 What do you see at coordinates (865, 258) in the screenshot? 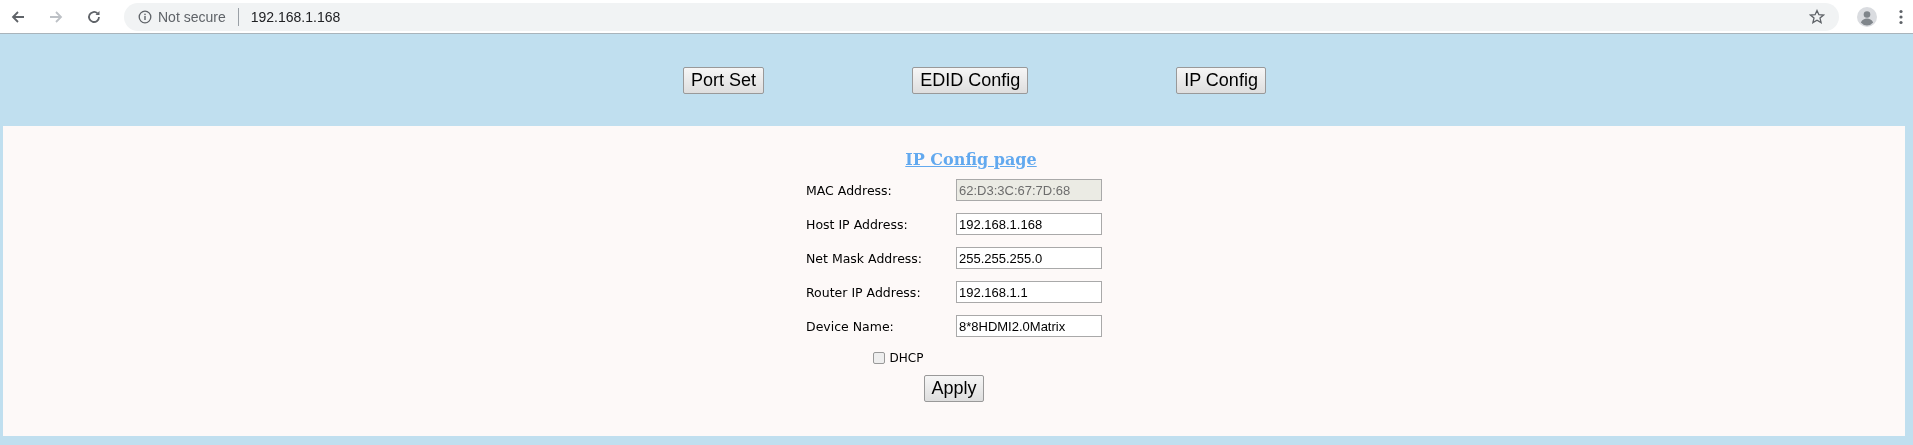
I see `field-label: Net Mask Address:` at bounding box center [865, 258].